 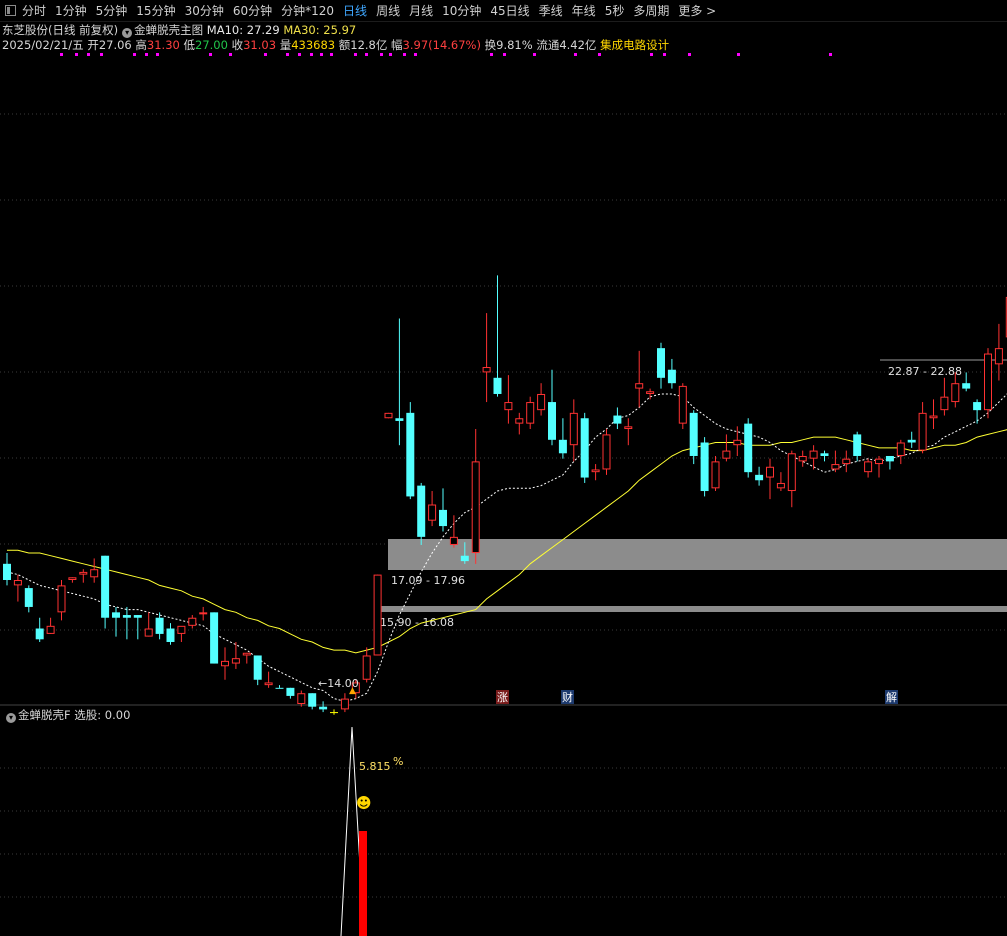 I want to click on candle-body-signal, so click(x=334, y=713).